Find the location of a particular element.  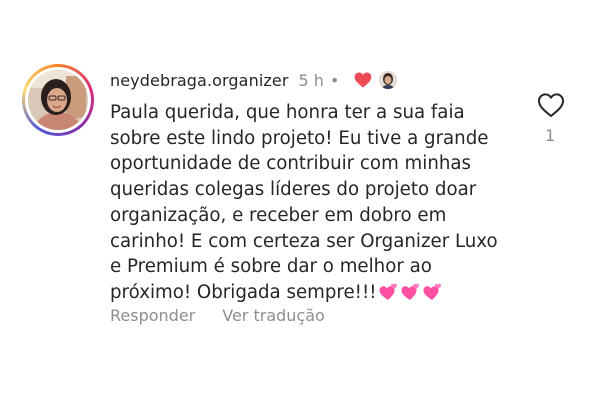

avatar-story-ring is located at coordinates (58, 100).